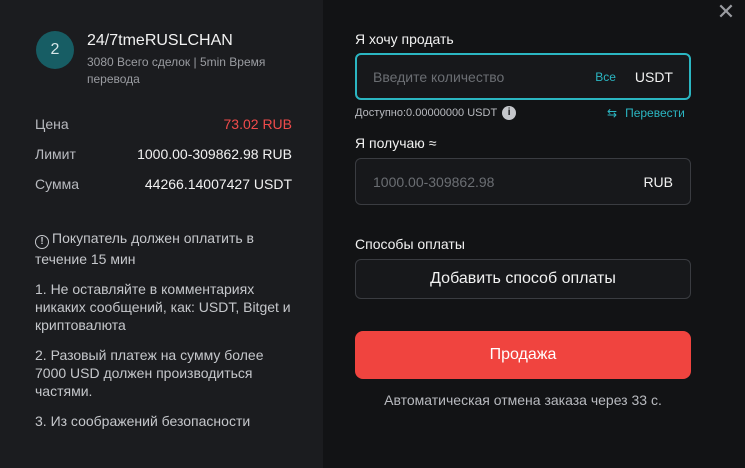 Image resolution: width=745 pixels, height=468 pixels. I want to click on info-icon: i, so click(509, 113).